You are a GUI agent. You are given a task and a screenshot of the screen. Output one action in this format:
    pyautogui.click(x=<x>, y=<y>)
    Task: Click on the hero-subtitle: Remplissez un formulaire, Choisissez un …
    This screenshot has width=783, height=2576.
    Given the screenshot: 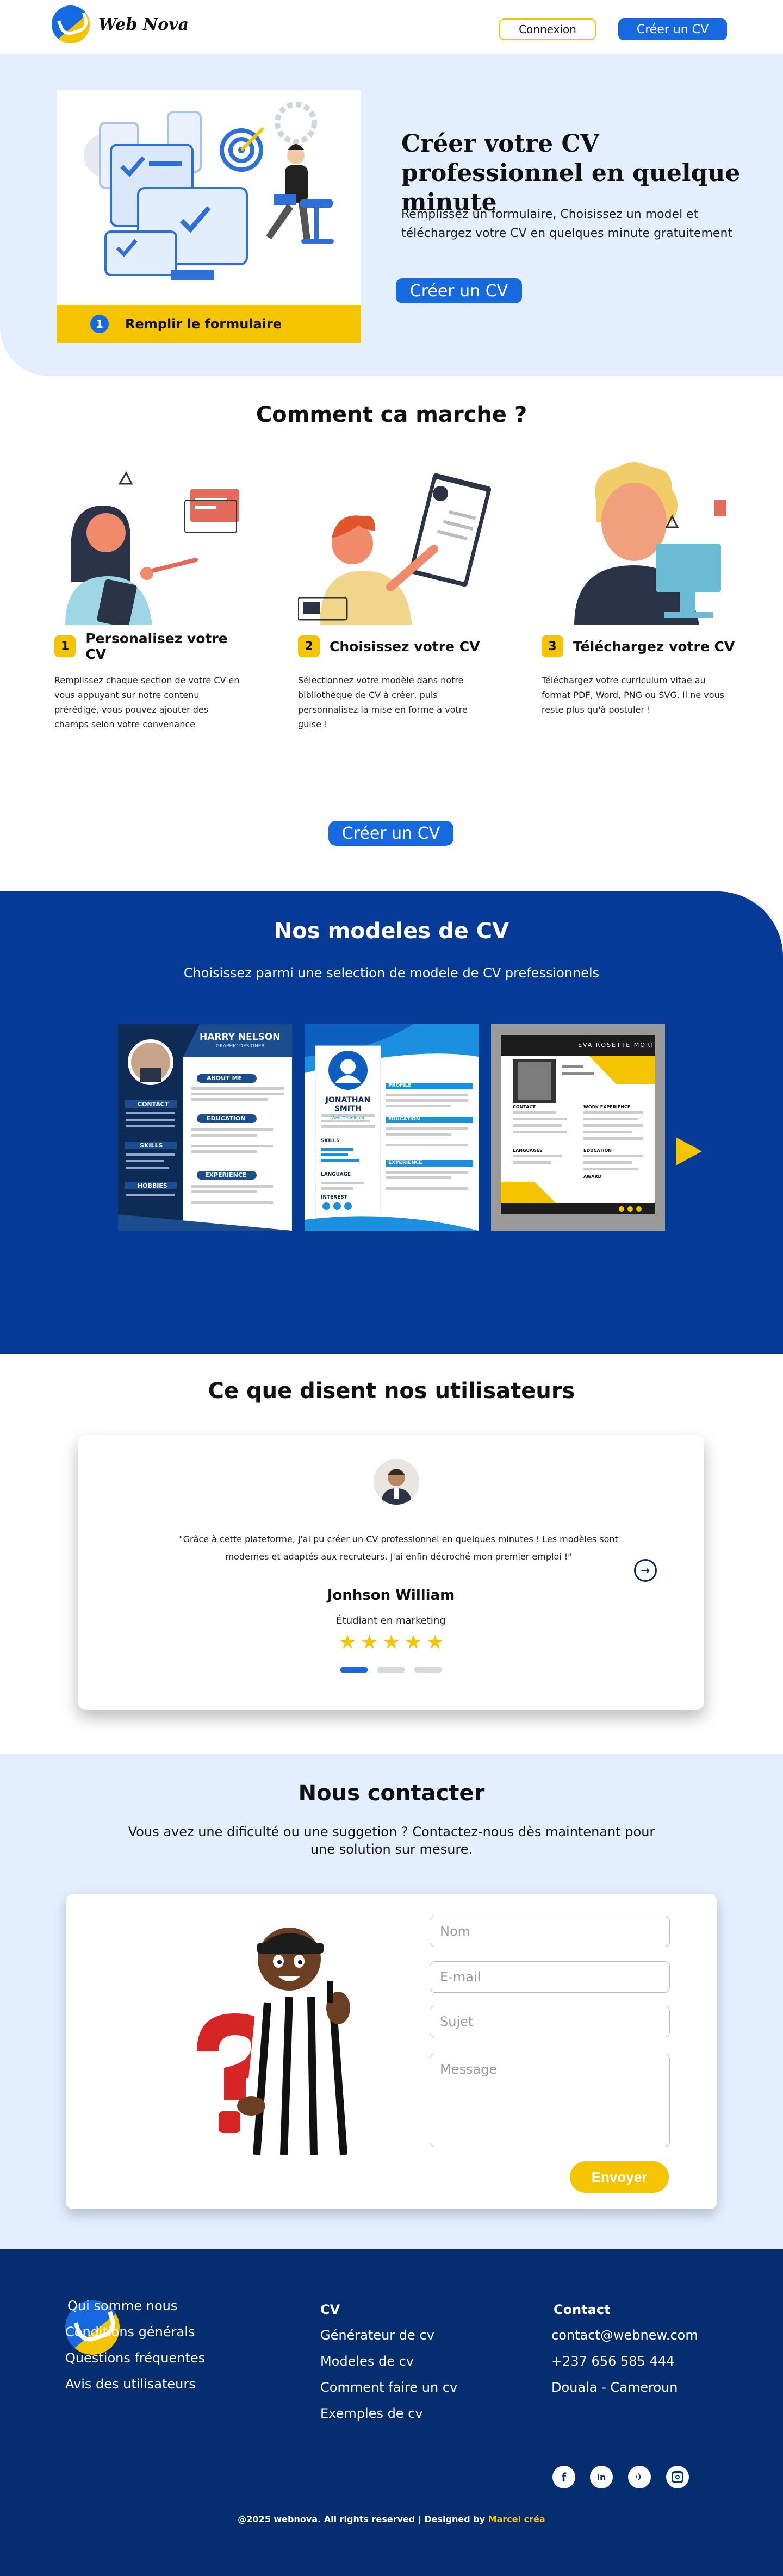 What is the action you would take?
    pyautogui.click(x=567, y=224)
    